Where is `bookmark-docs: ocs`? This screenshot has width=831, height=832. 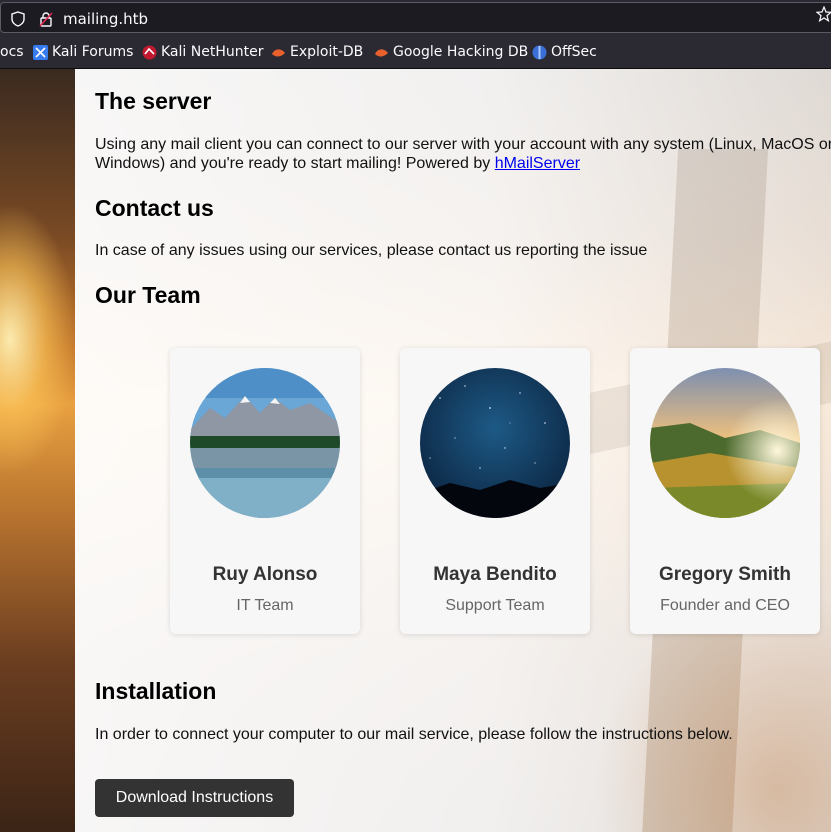 bookmark-docs: ocs is located at coordinates (12, 52).